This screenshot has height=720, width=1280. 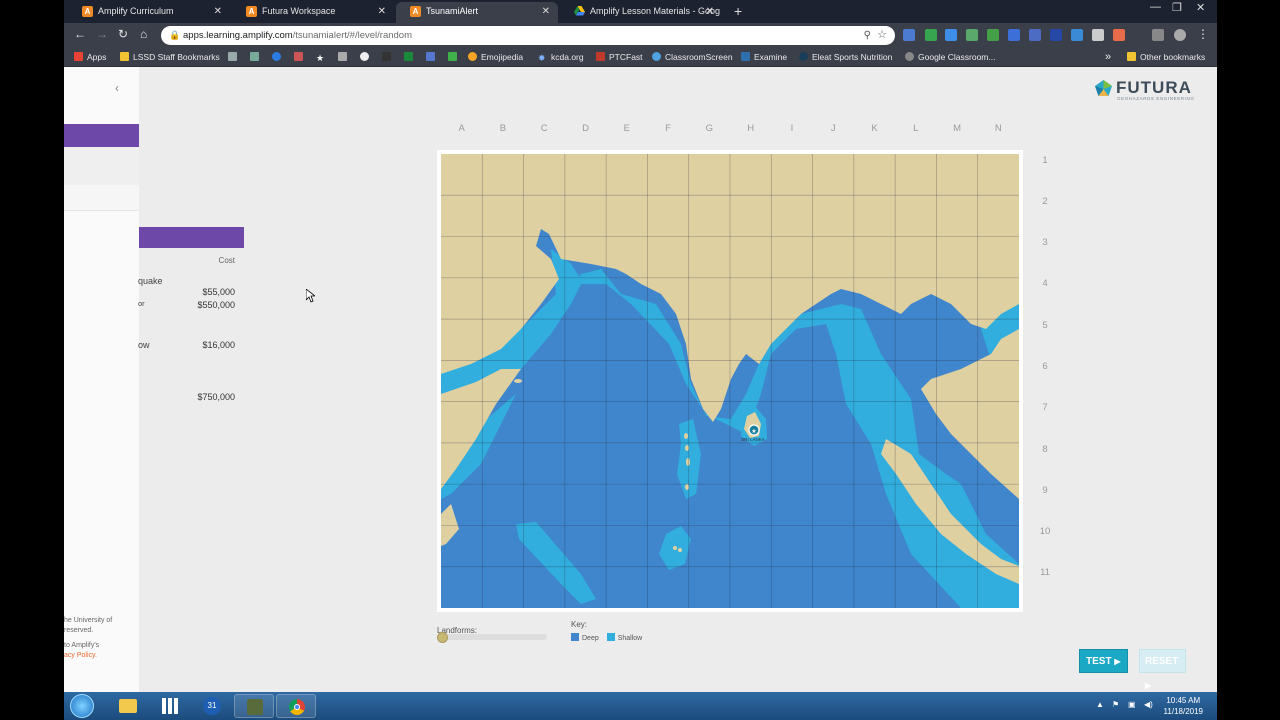 What do you see at coordinates (254, 706) in the screenshot?
I see `app-icon` at bounding box center [254, 706].